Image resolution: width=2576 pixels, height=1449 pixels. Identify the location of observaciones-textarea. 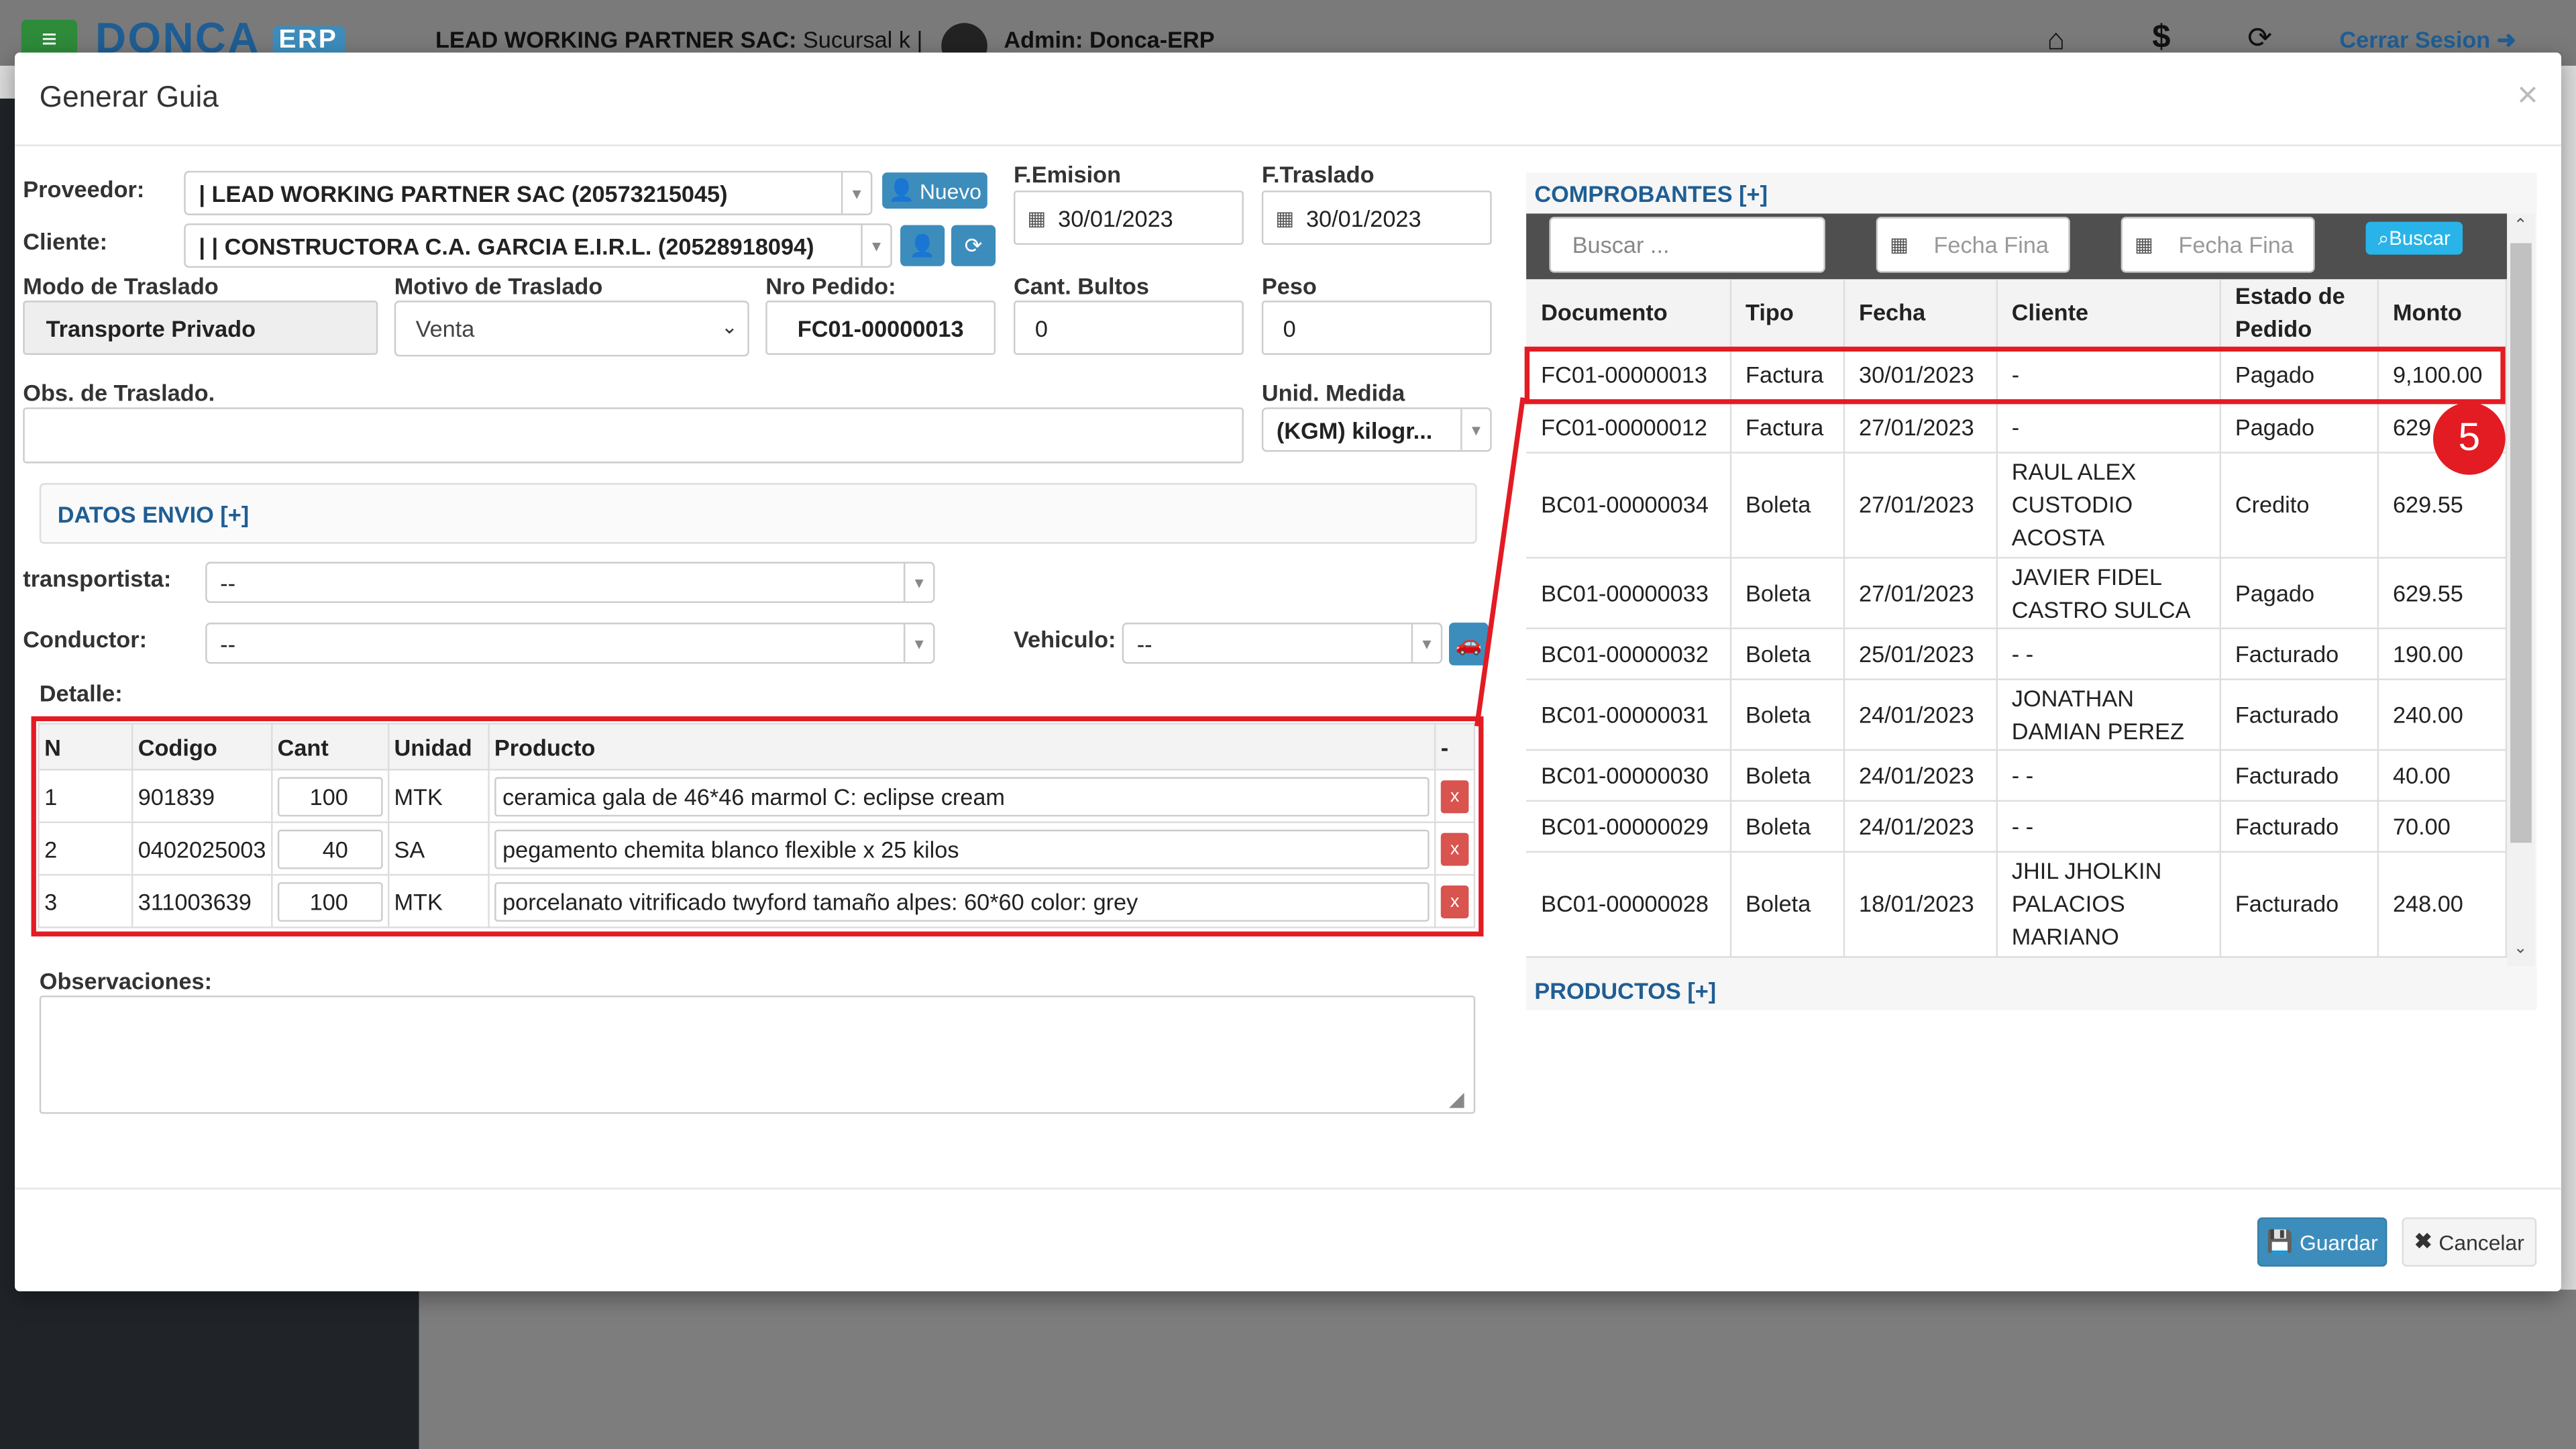
(757, 1055).